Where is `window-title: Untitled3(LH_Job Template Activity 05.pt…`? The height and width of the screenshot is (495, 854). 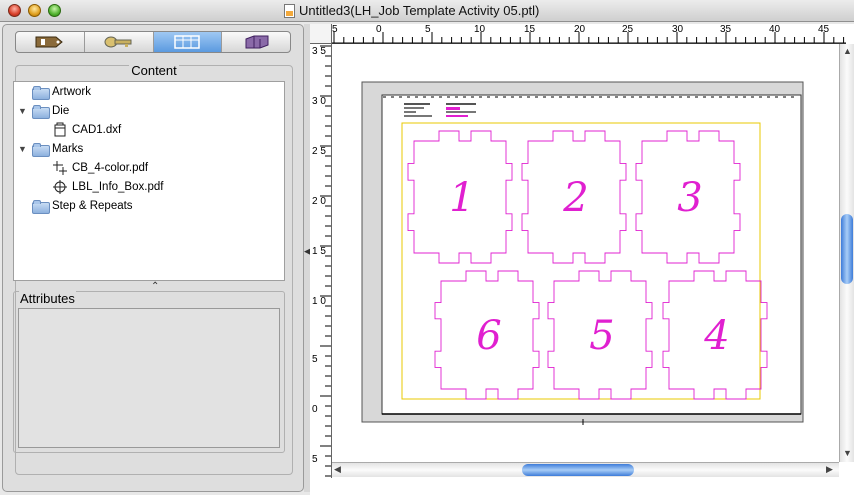
window-title: Untitled3(LH_Job Template Activity 05.pt… is located at coordinates (411, 10).